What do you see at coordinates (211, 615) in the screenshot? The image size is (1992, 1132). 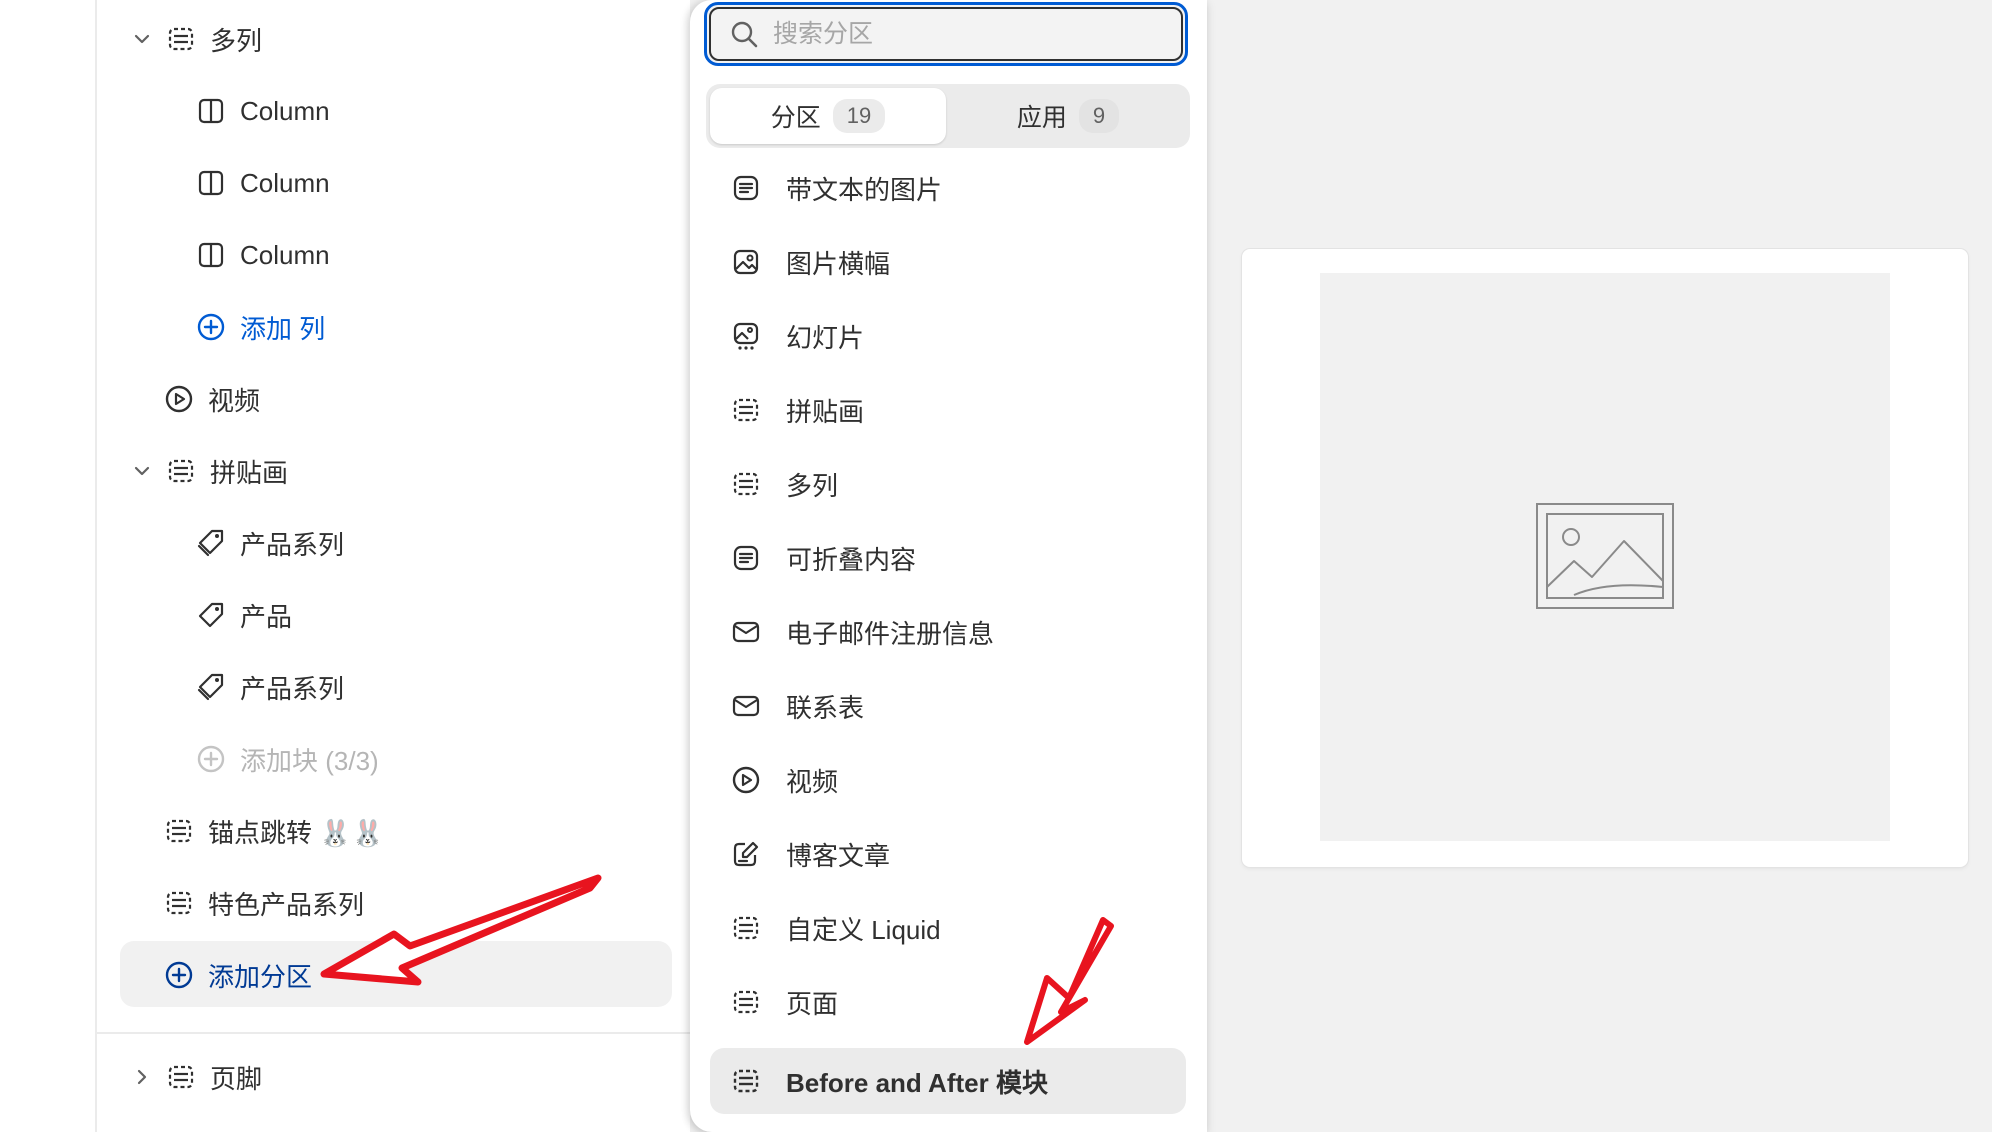 I see `tag-icon` at bounding box center [211, 615].